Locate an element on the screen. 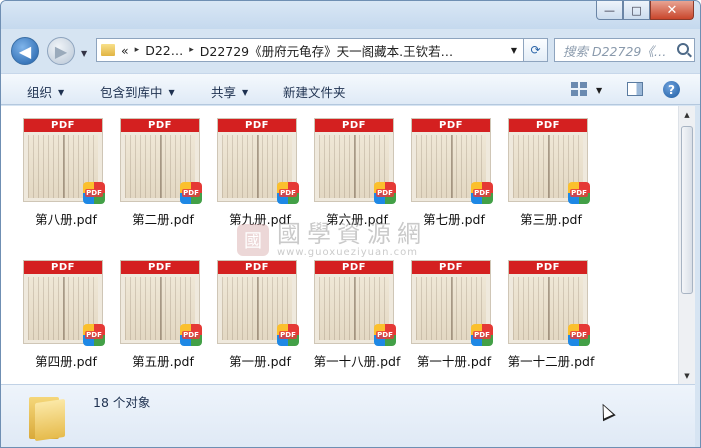 This screenshot has width=701, height=448. forward-arrow-icon: ▶ is located at coordinates (61, 51).